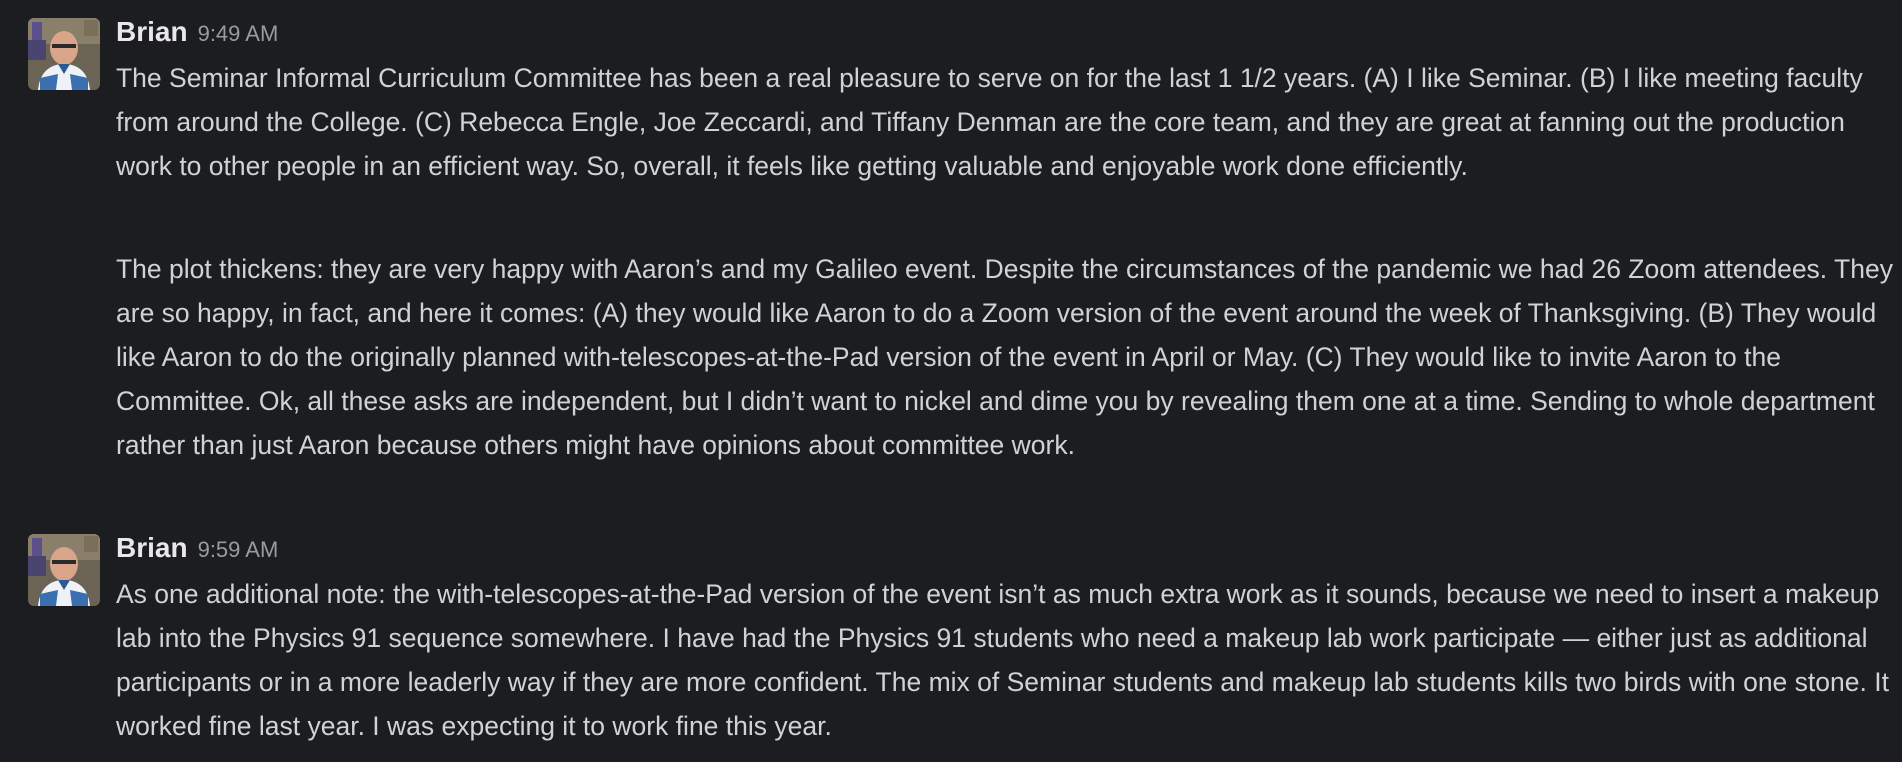 This screenshot has width=1902, height=762. Describe the element at coordinates (238, 549) in the screenshot. I see `message-timestamp: 9:59 AM` at that location.